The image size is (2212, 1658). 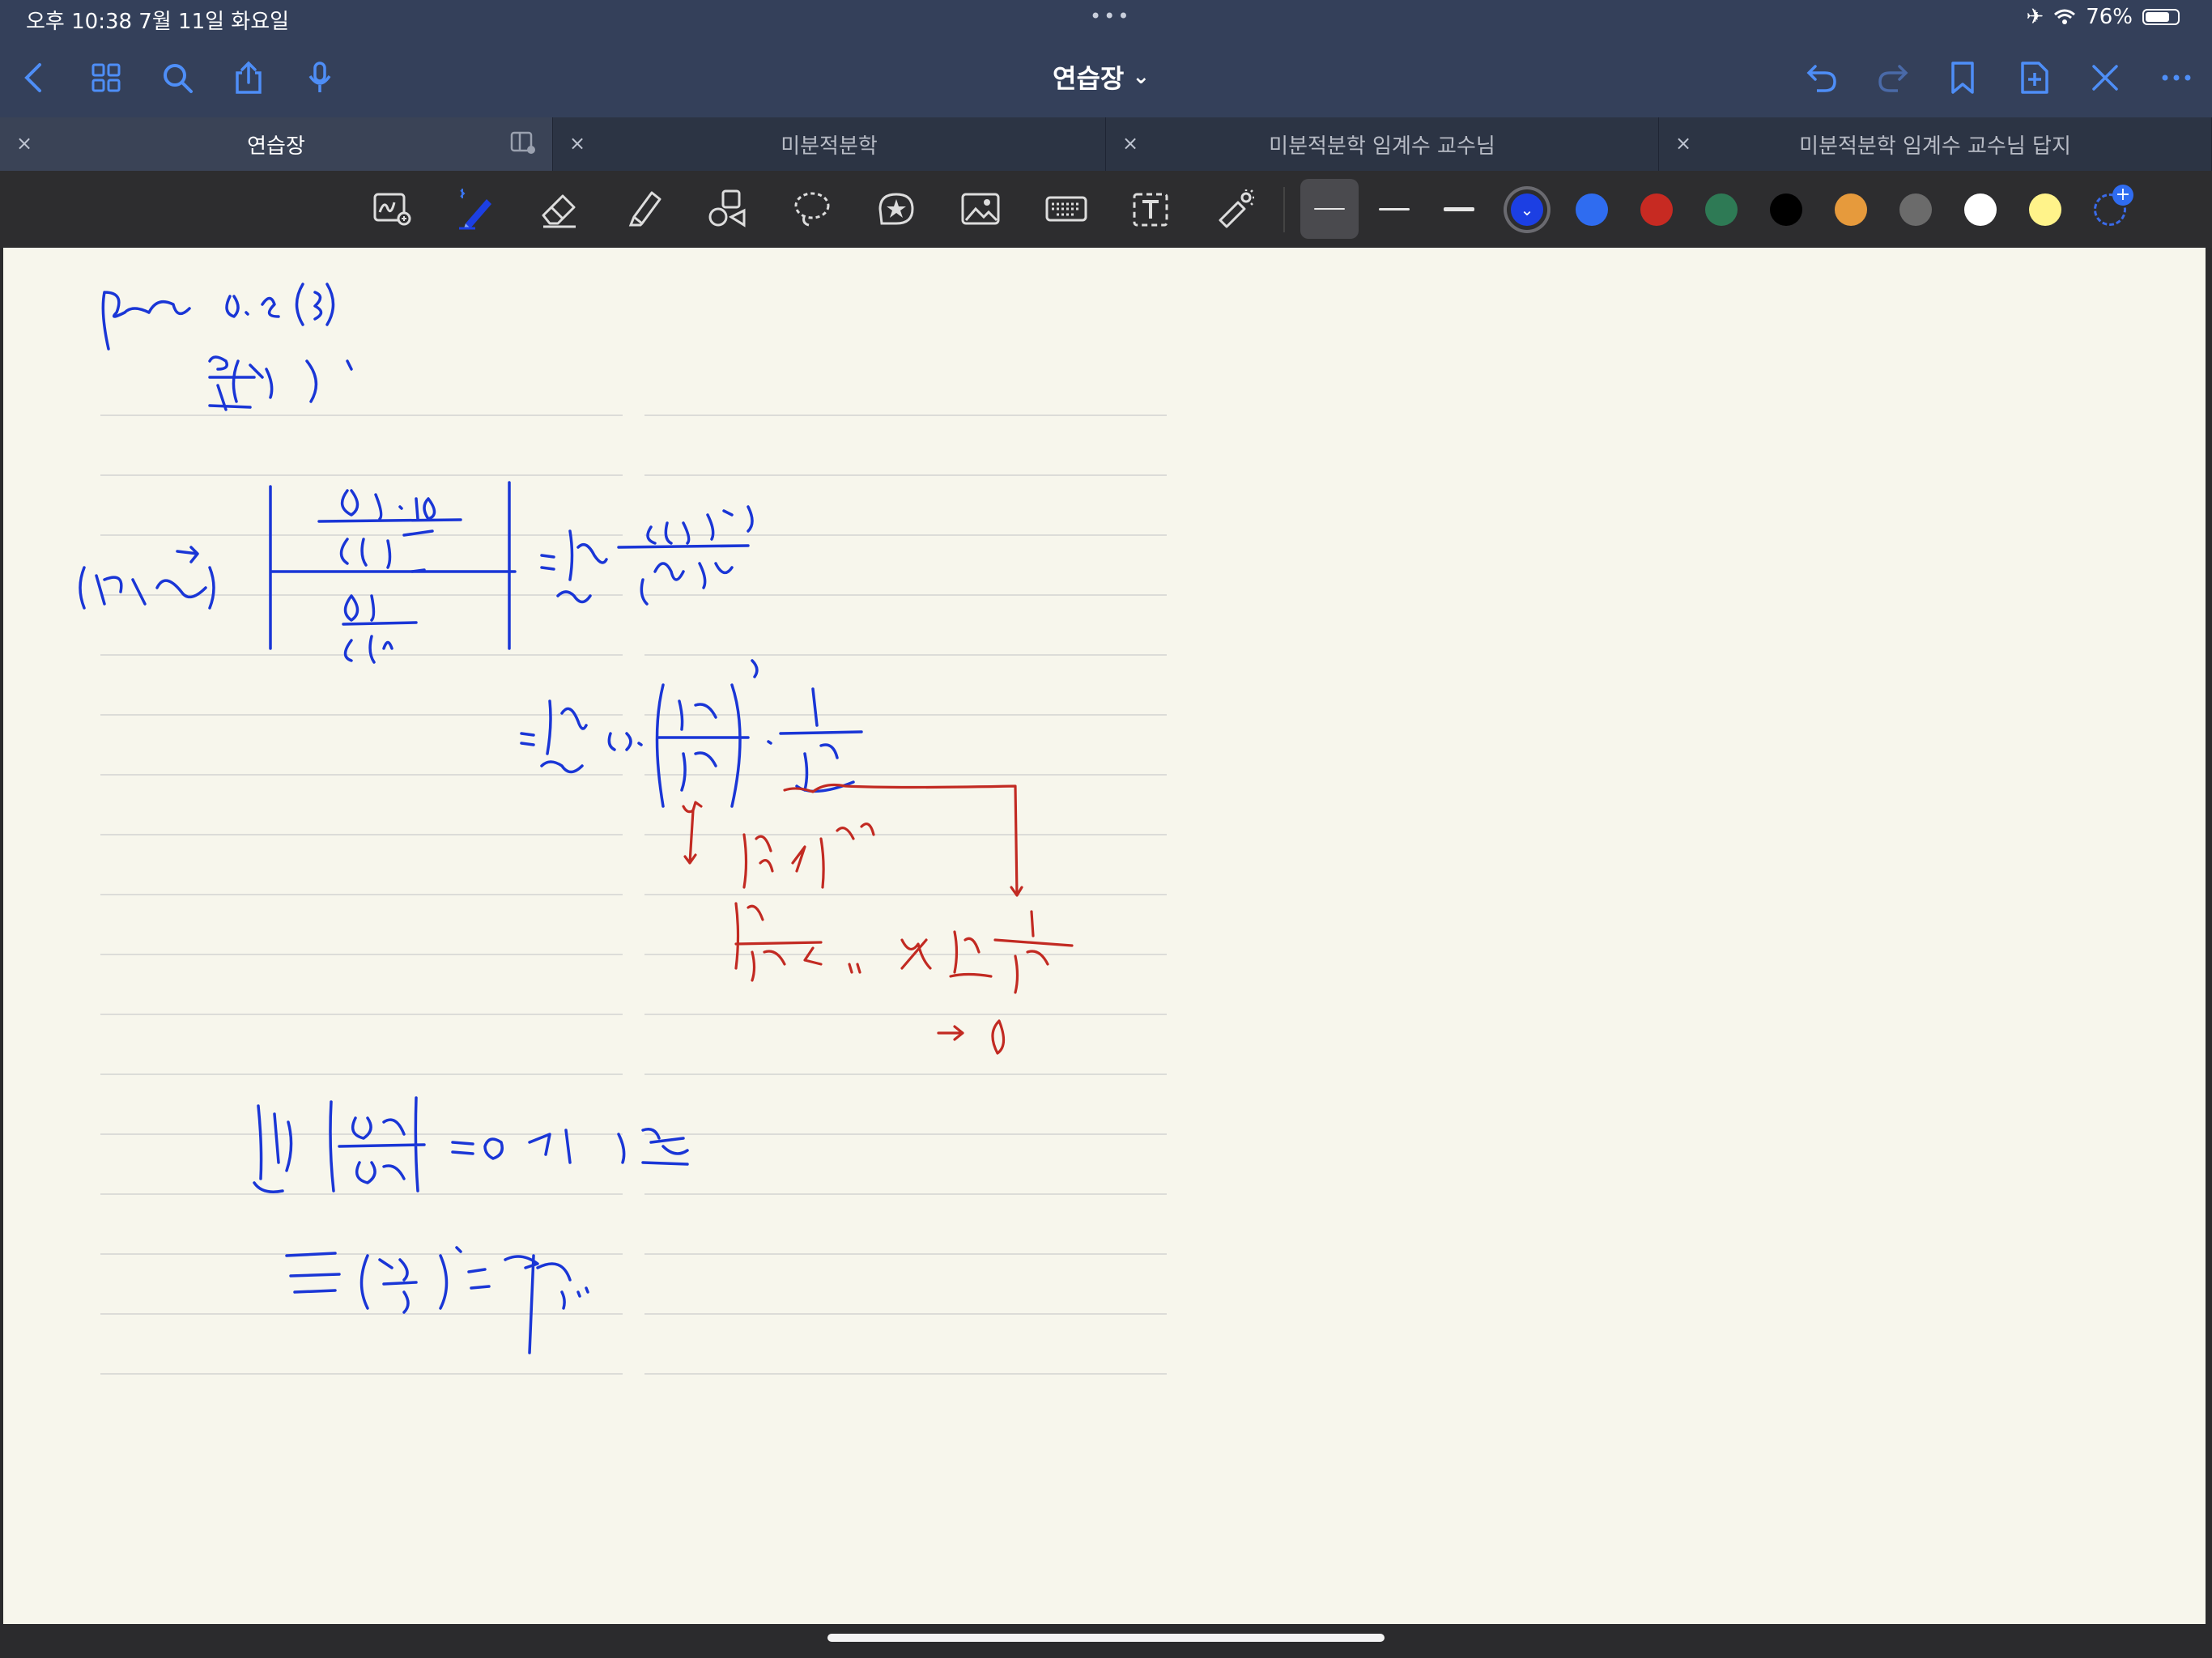 I want to click on keyboard-icon, so click(x=1066, y=209).